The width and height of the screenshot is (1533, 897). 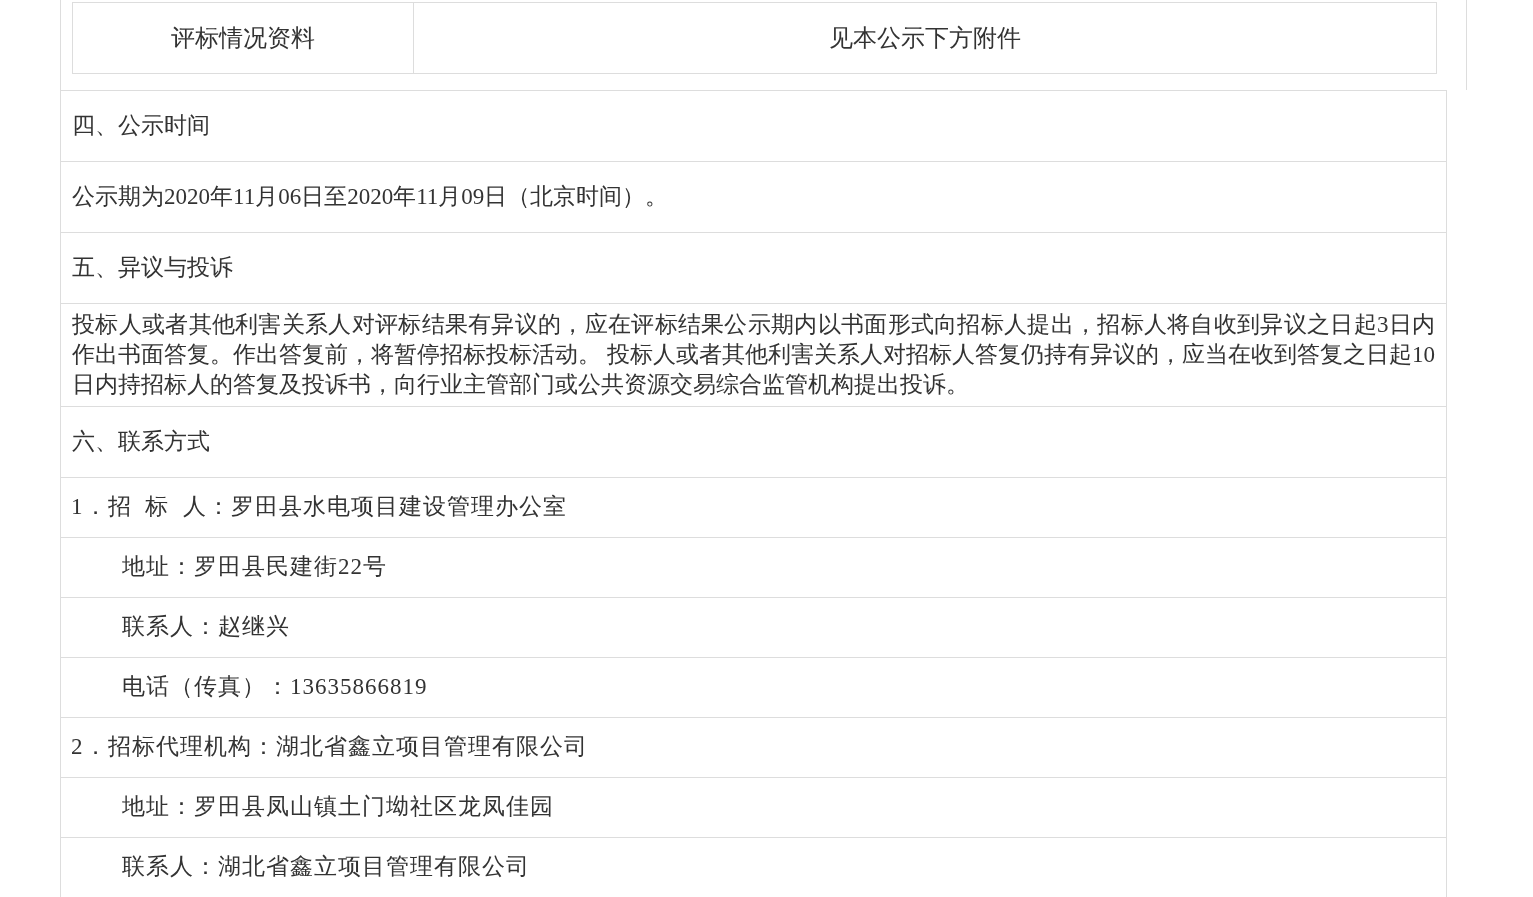 I want to click on contact-line: 电话（传真）：13635866819, so click(x=275, y=687).